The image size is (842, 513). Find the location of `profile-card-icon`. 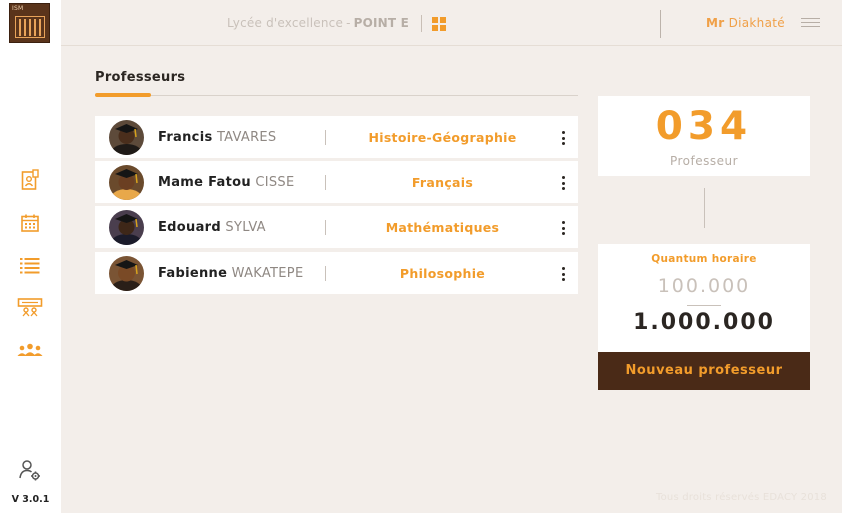

profile-card-icon is located at coordinates (30, 179).